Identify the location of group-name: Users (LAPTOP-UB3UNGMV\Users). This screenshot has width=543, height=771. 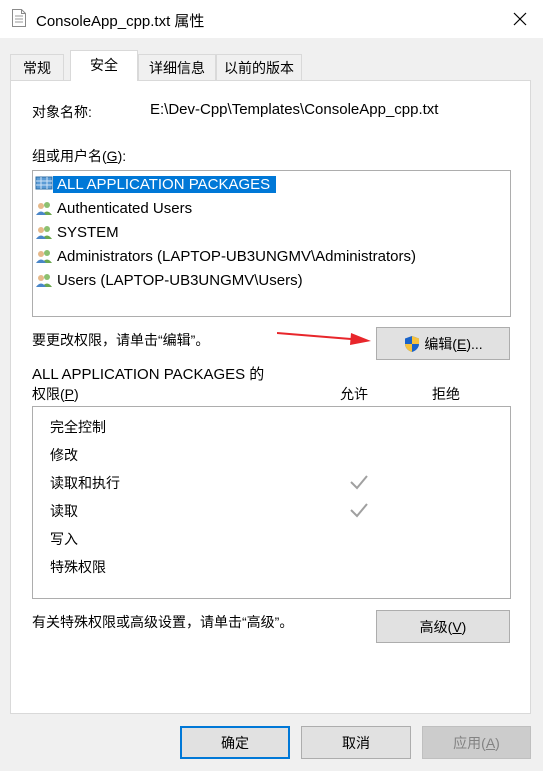
(180, 280).